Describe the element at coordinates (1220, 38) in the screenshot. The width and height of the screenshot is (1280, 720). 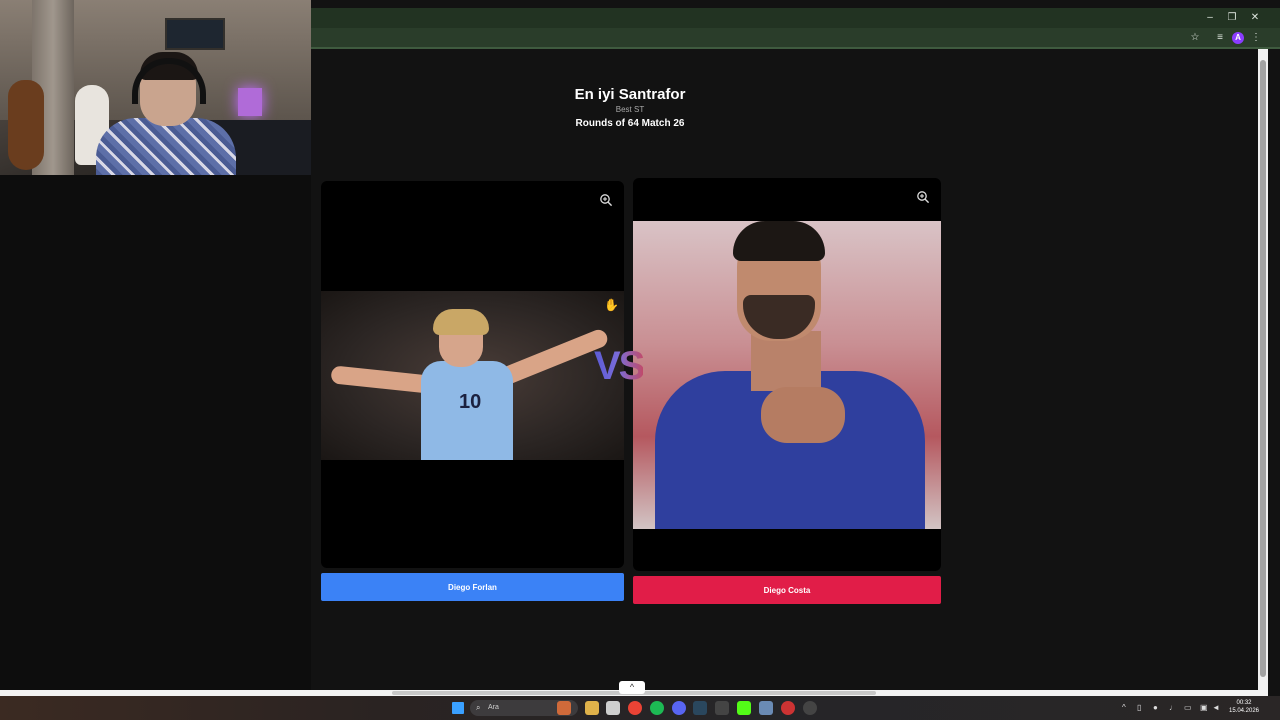
I see `reading-list-icon: ≡` at that location.